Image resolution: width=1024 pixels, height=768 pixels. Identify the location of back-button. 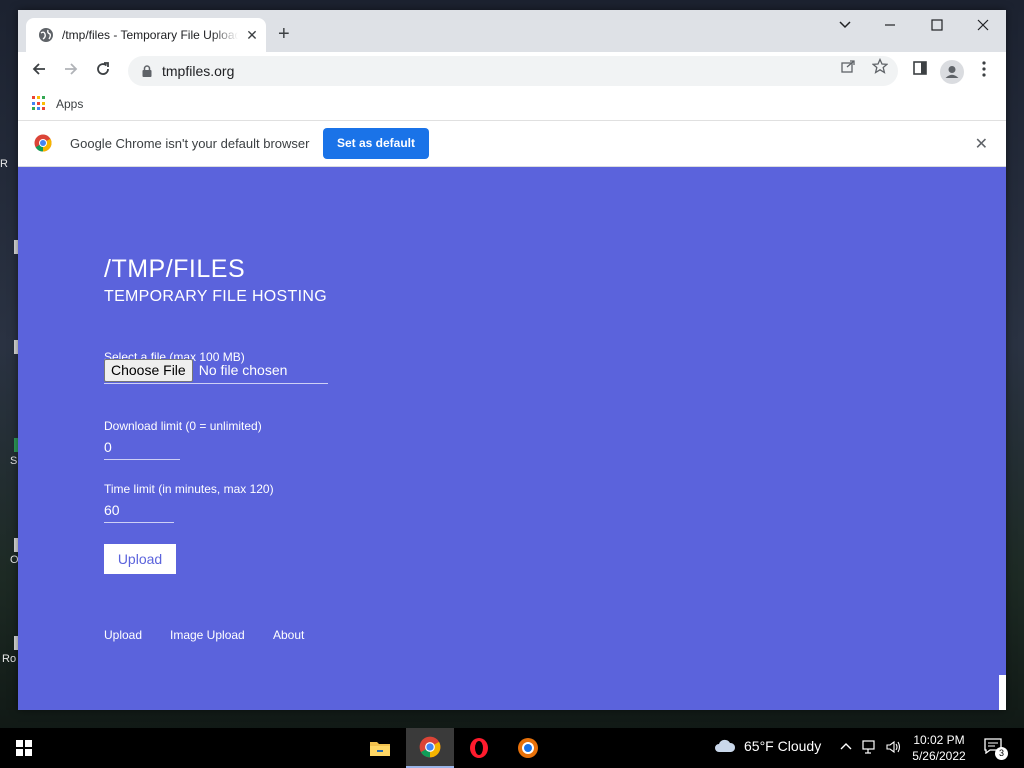
(39, 71).